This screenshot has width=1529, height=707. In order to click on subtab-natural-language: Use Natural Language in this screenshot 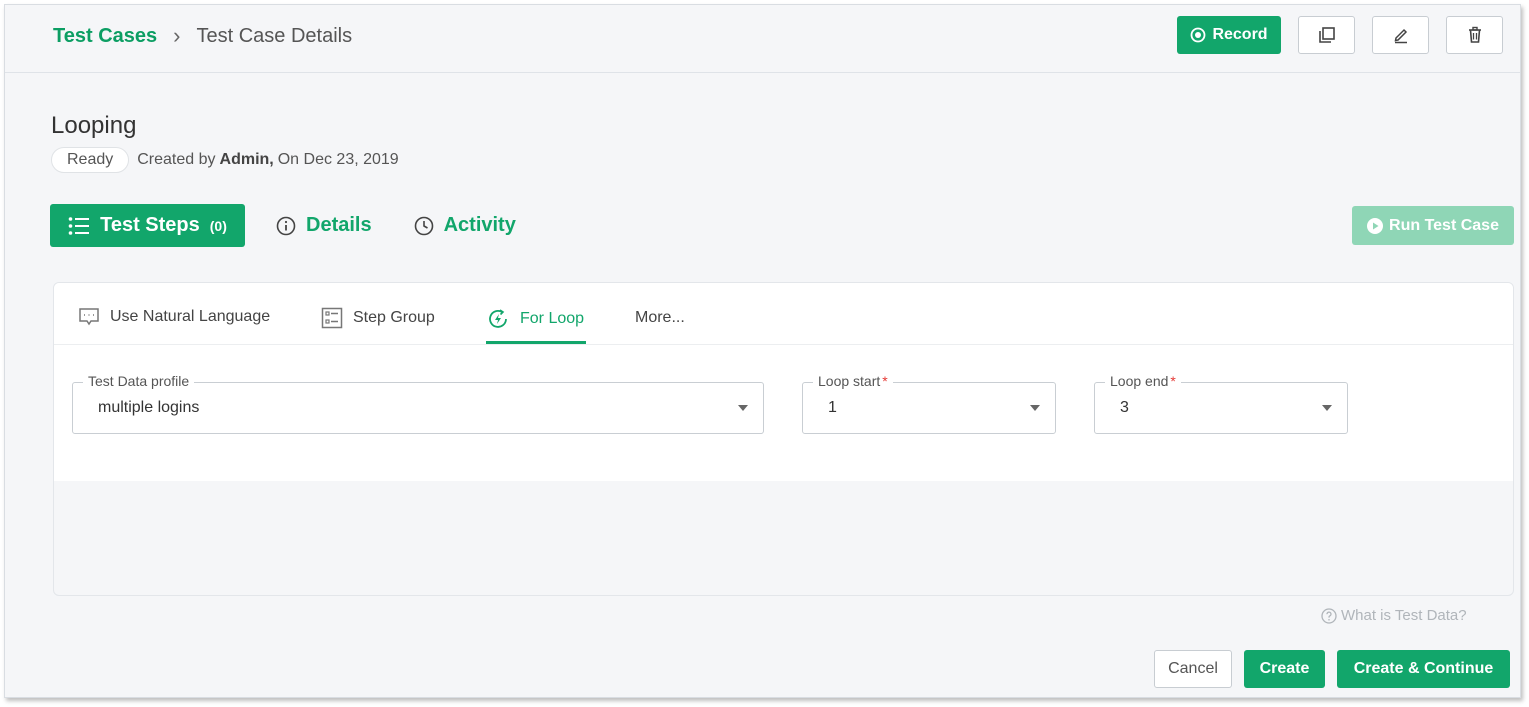, I will do `click(174, 317)`.